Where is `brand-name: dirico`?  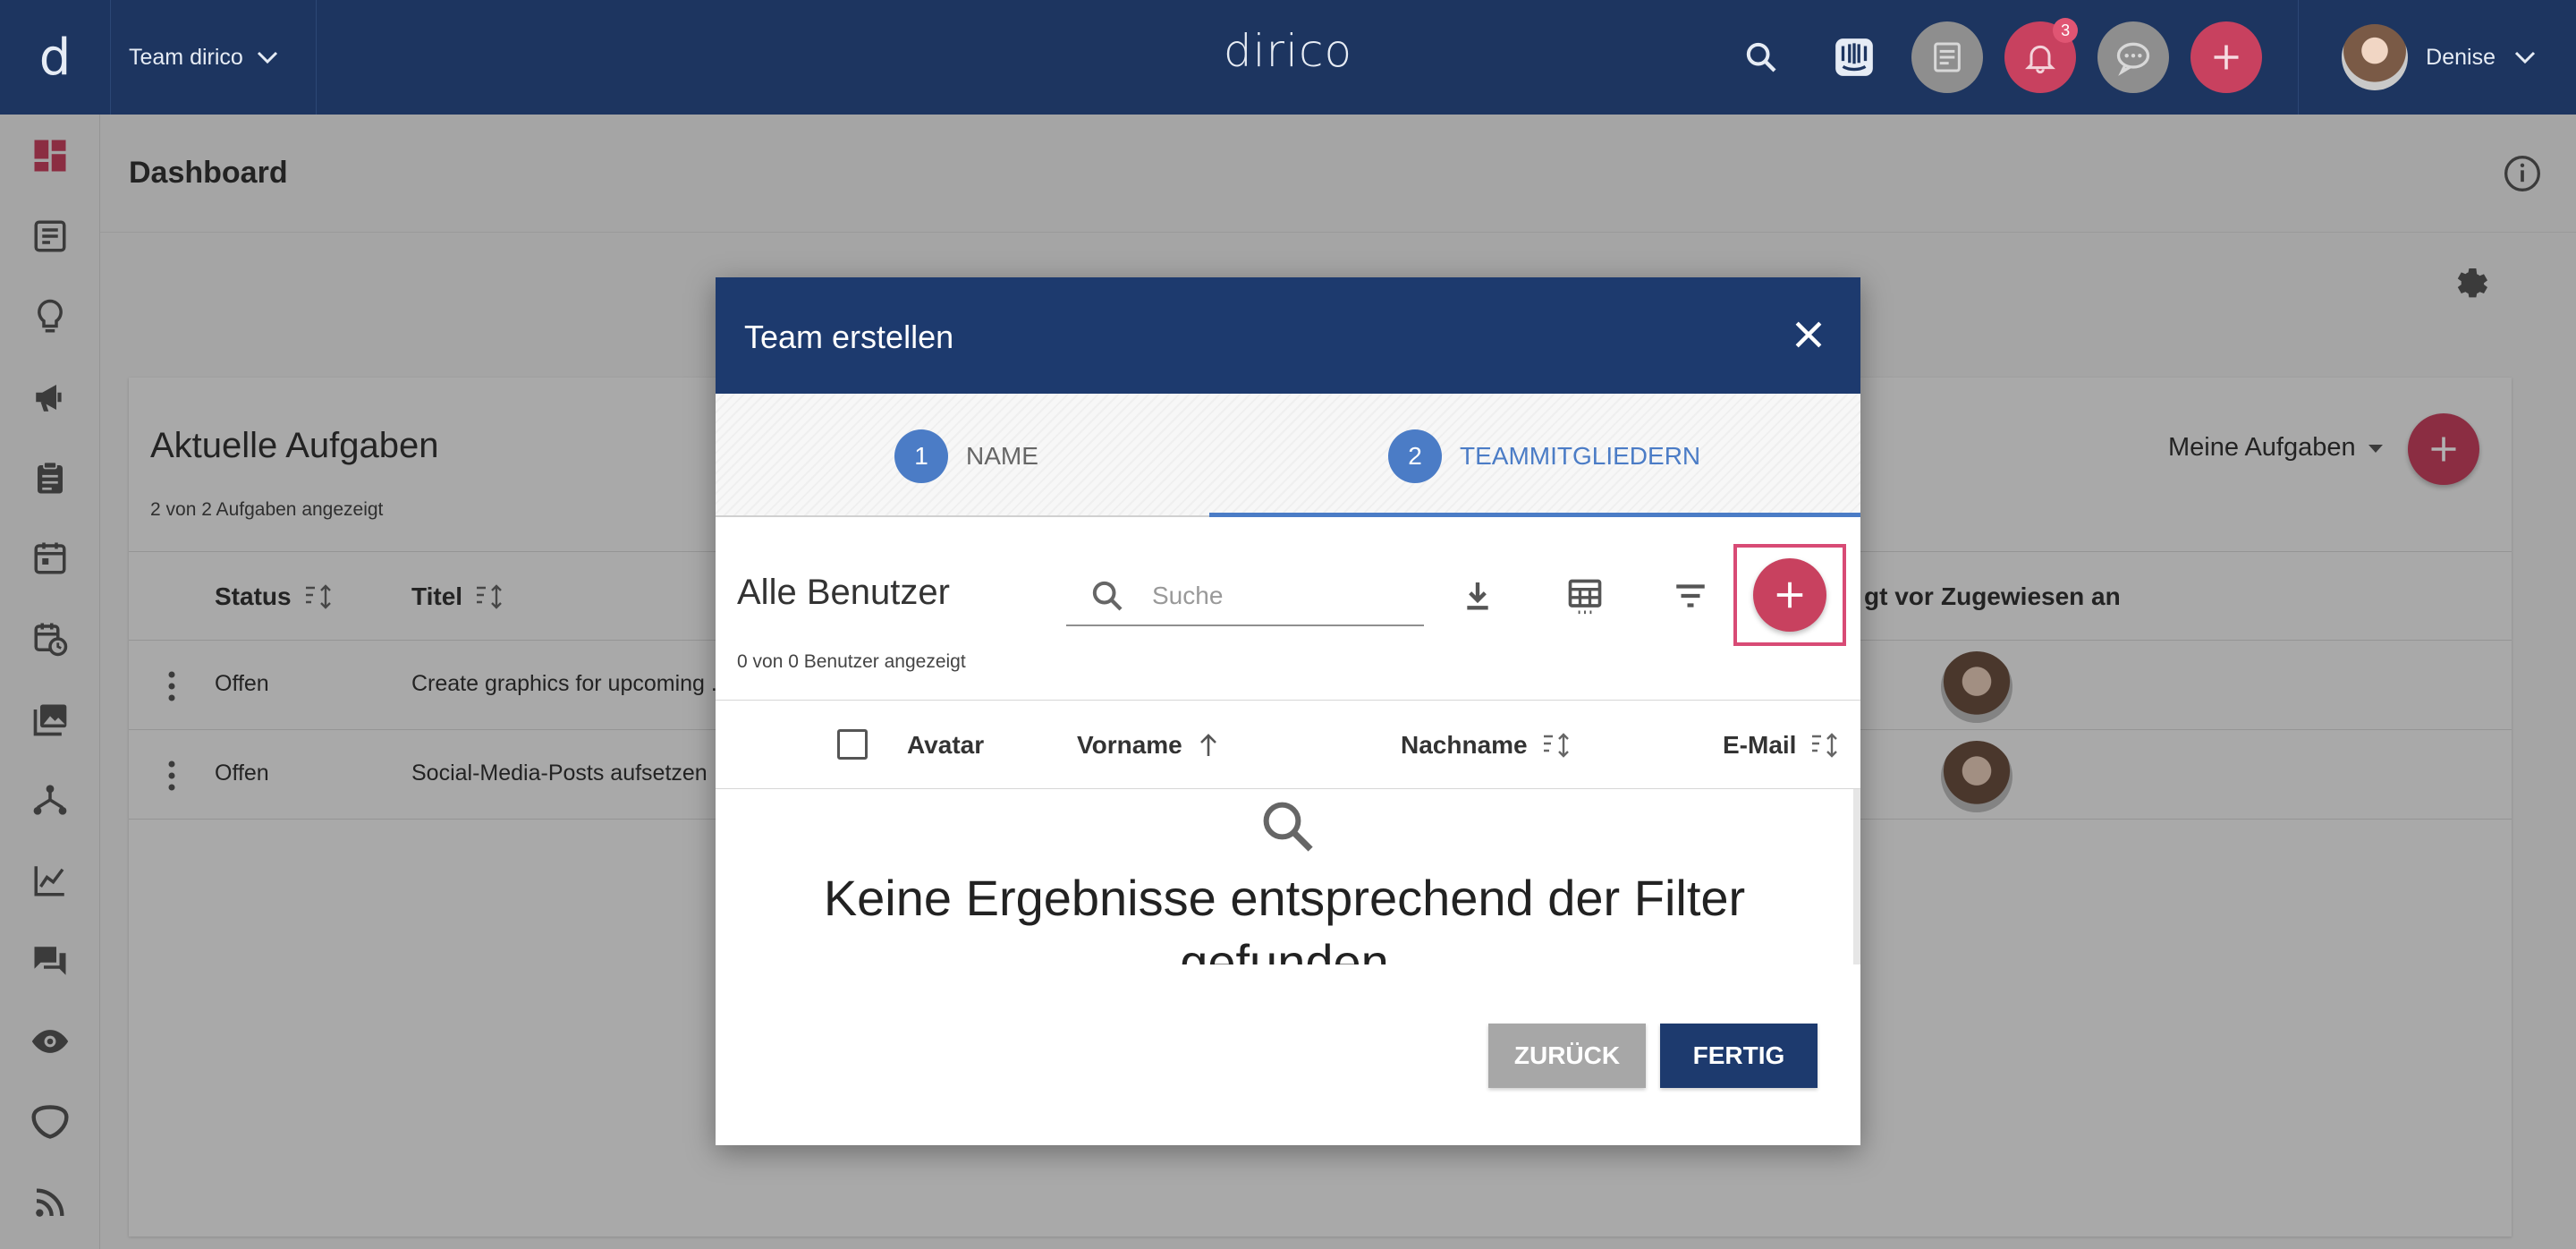
brand-name: dirico is located at coordinates (1288, 51).